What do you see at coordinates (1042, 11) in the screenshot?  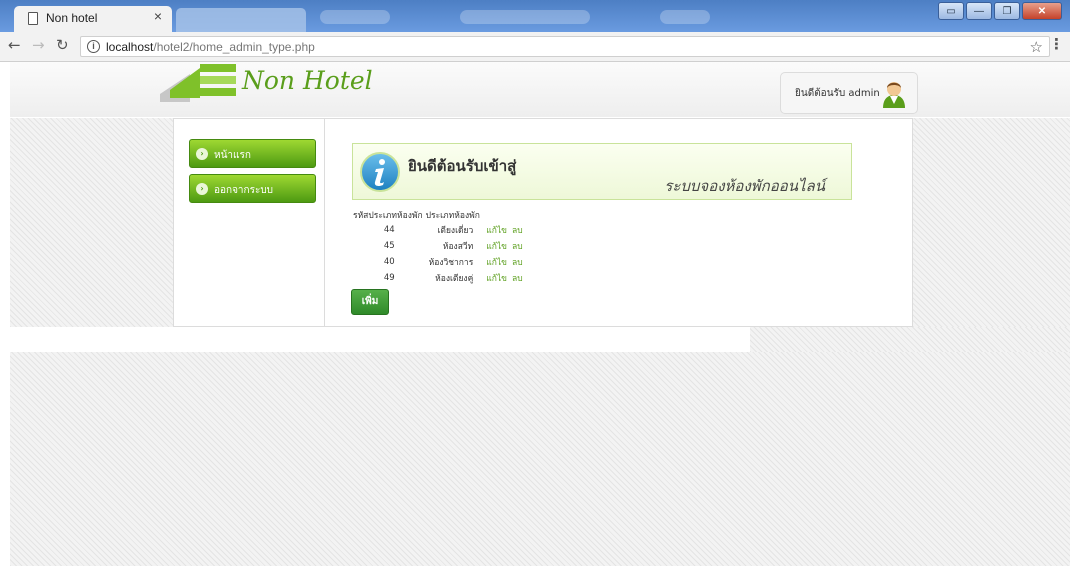 I see `close-window-button: ✕` at bounding box center [1042, 11].